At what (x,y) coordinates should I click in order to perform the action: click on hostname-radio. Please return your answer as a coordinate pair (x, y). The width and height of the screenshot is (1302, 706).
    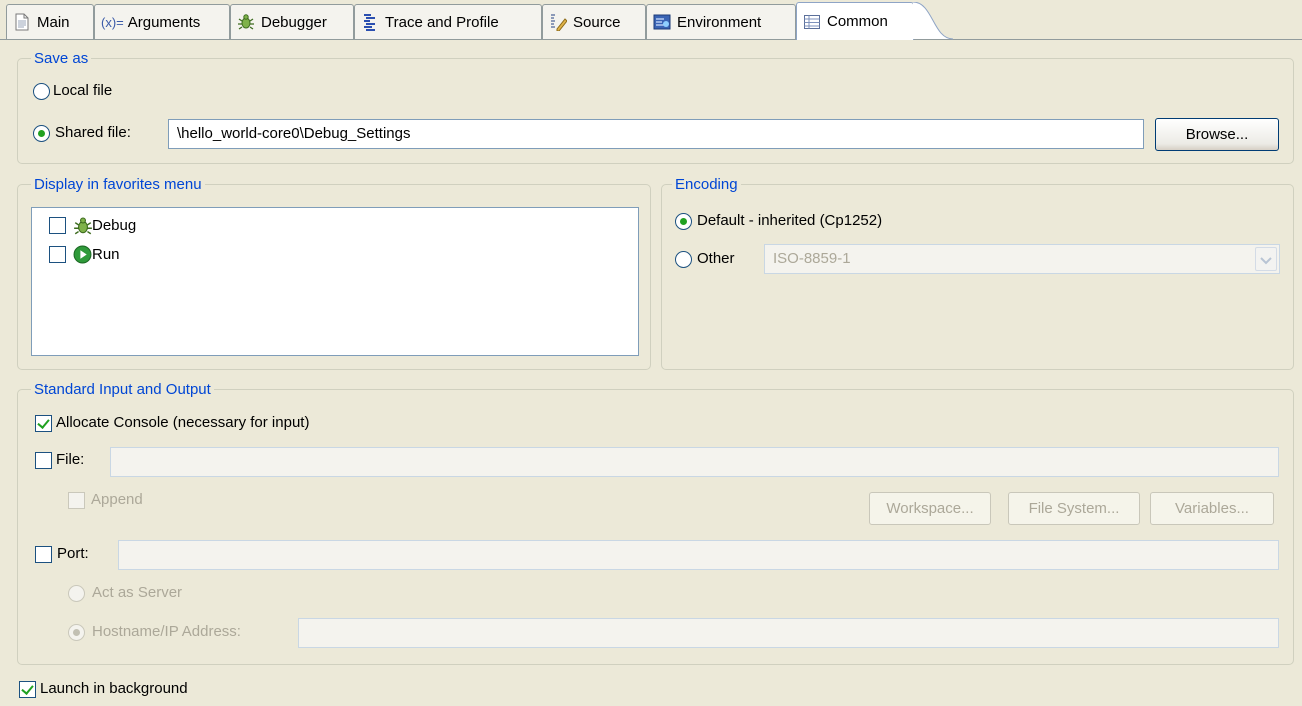
    Looking at the image, I should click on (76, 632).